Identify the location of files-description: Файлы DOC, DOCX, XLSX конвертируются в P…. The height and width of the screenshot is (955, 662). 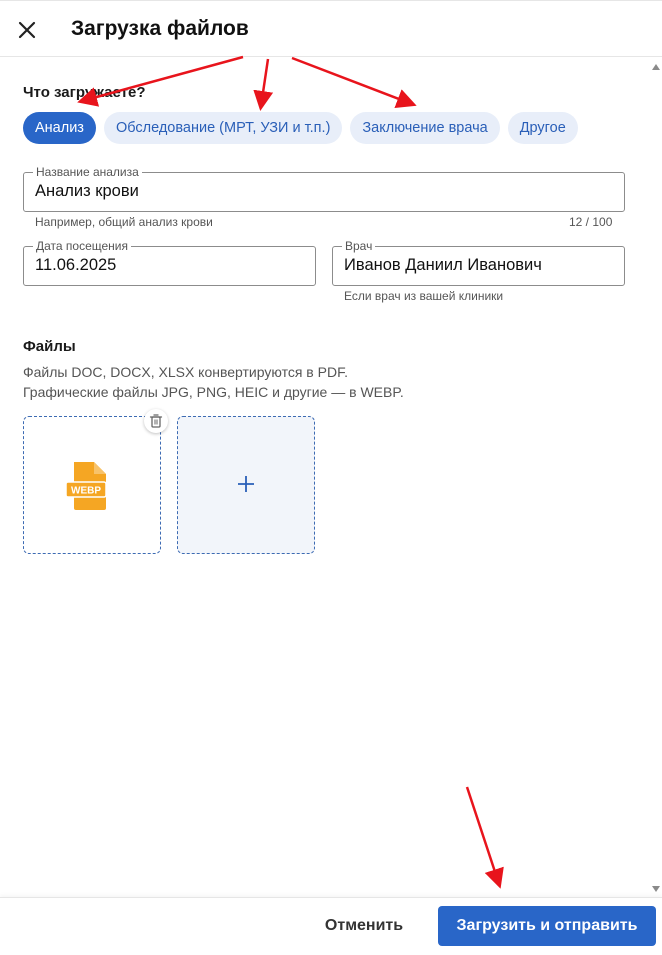
(213, 382).